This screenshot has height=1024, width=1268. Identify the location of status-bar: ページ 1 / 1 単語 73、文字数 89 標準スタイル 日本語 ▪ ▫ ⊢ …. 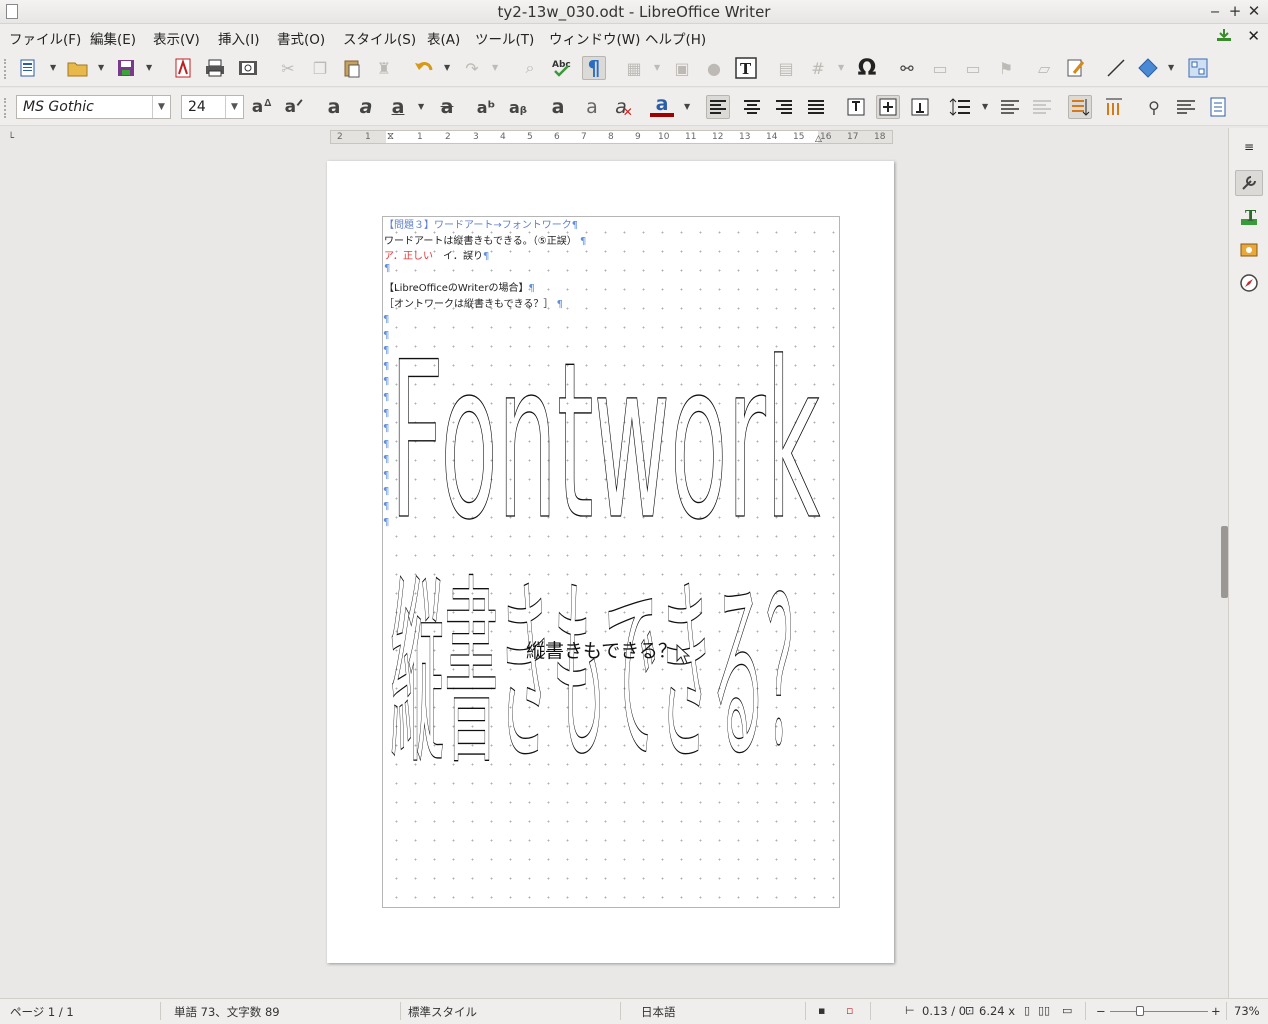
(634, 1011).